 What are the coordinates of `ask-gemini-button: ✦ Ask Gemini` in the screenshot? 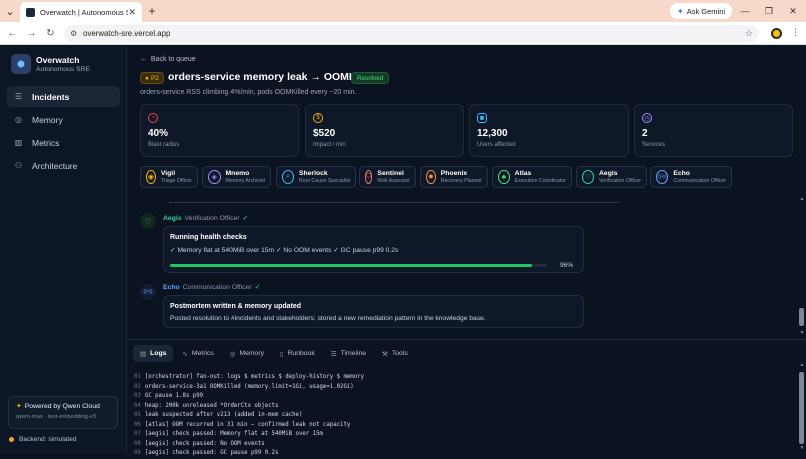 It's located at (701, 11).